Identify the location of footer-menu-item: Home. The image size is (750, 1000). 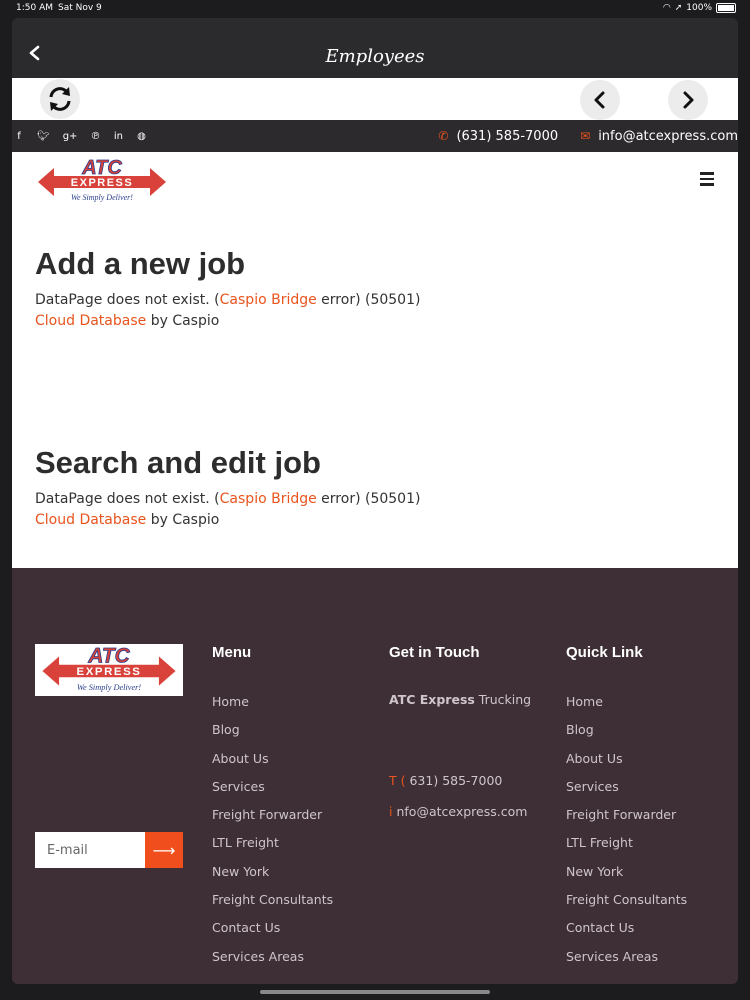
(297, 708).